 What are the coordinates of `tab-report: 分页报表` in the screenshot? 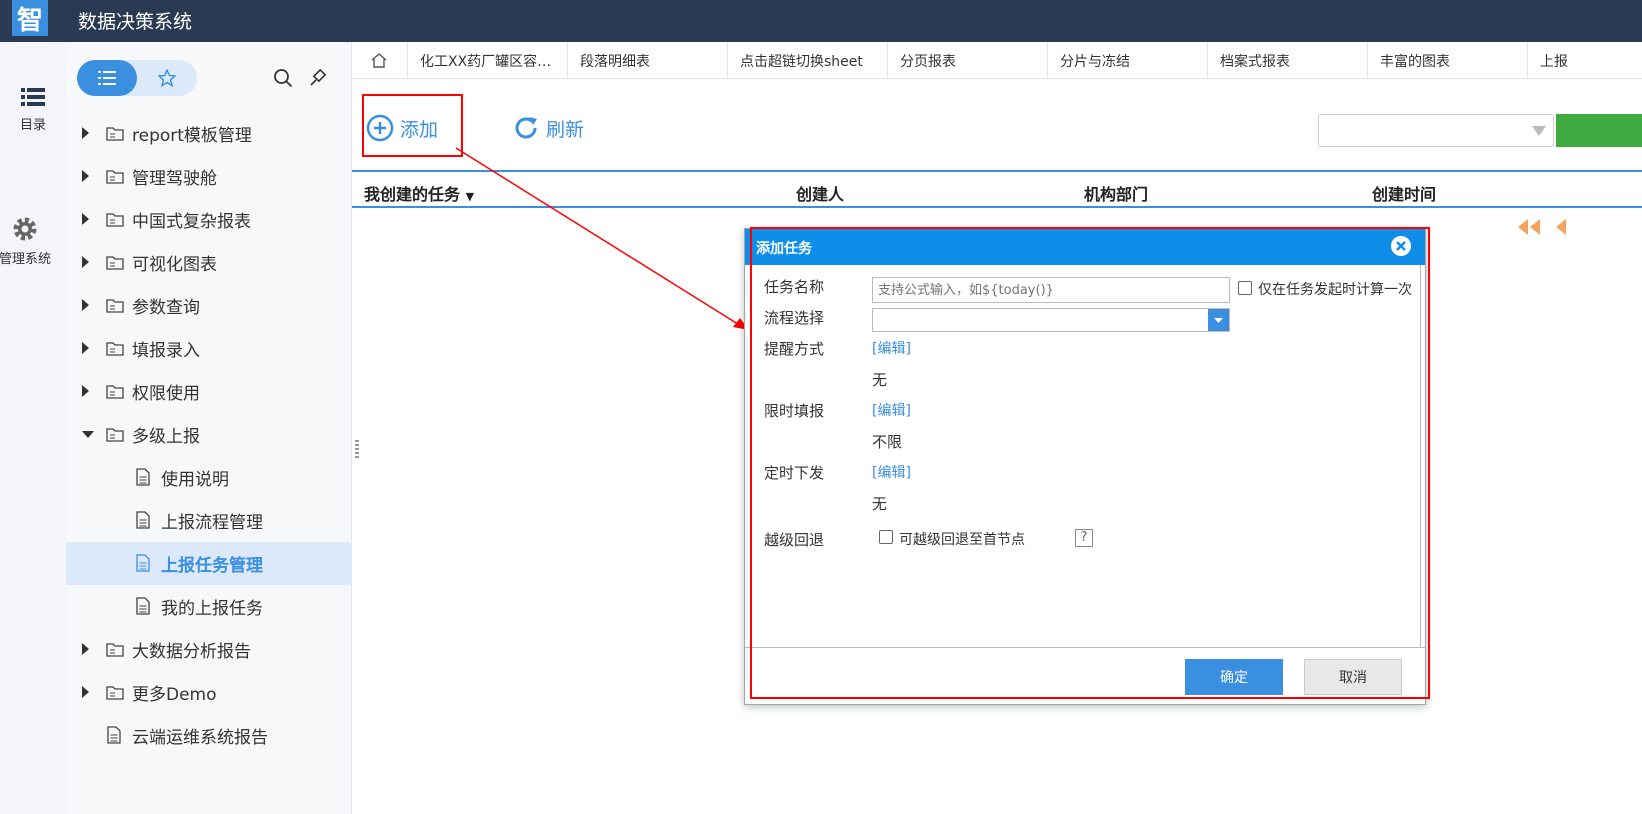 It's located at (968, 60).